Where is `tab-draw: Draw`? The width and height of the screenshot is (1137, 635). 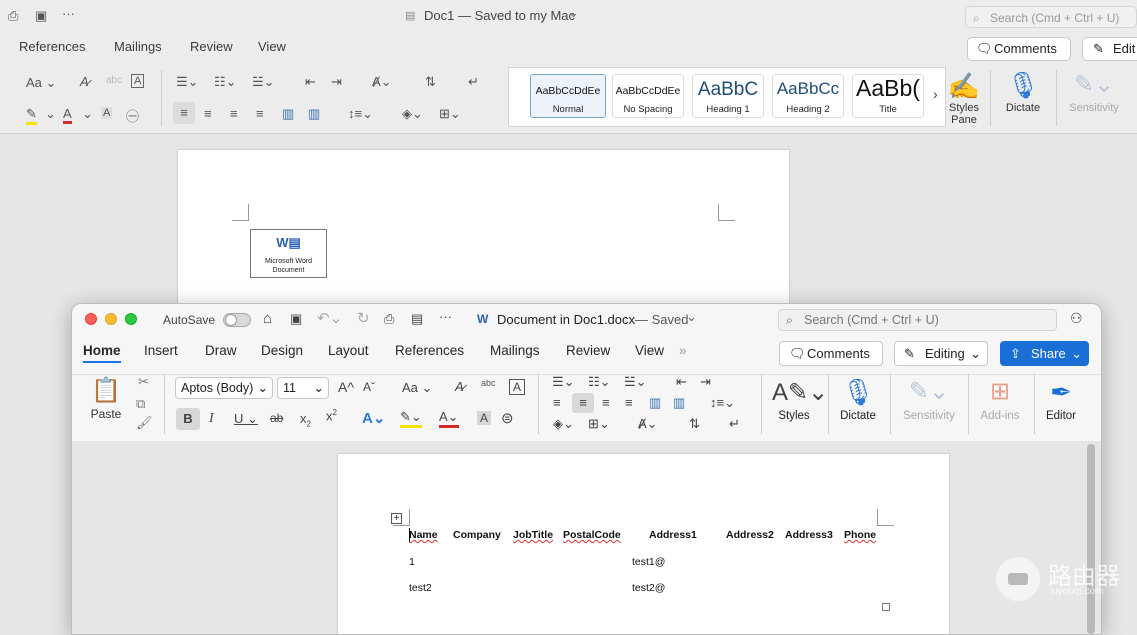
tab-draw: Draw is located at coordinates (221, 350).